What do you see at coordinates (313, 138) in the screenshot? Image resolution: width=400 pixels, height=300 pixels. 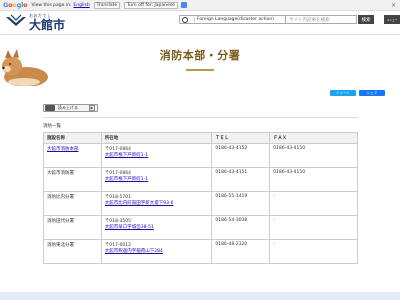 I see `header-fax: ＦＡＸ` at bounding box center [313, 138].